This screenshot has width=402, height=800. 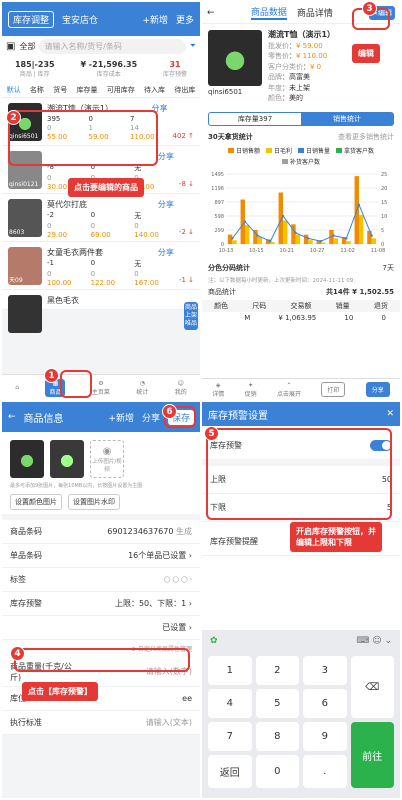 I want to click on sort-default: 默认, so click(x=14, y=90).